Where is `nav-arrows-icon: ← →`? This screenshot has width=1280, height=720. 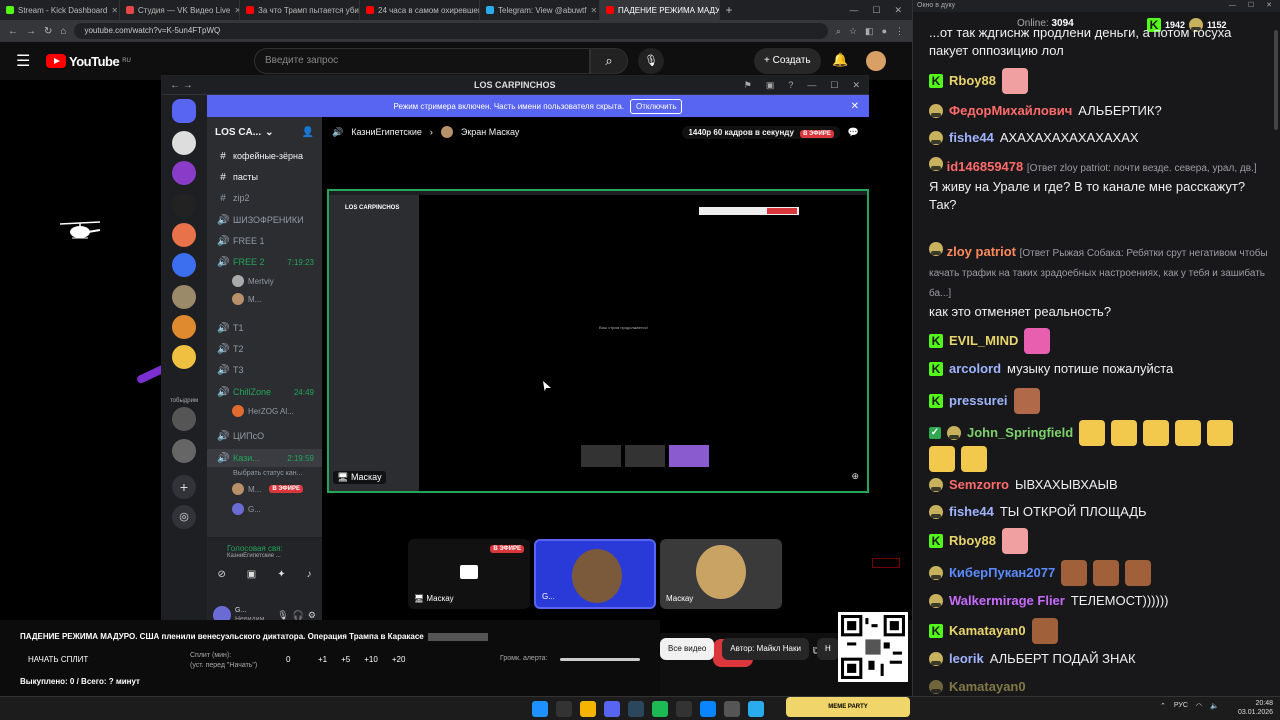
nav-arrows-icon: ← → is located at coordinates (181, 85).